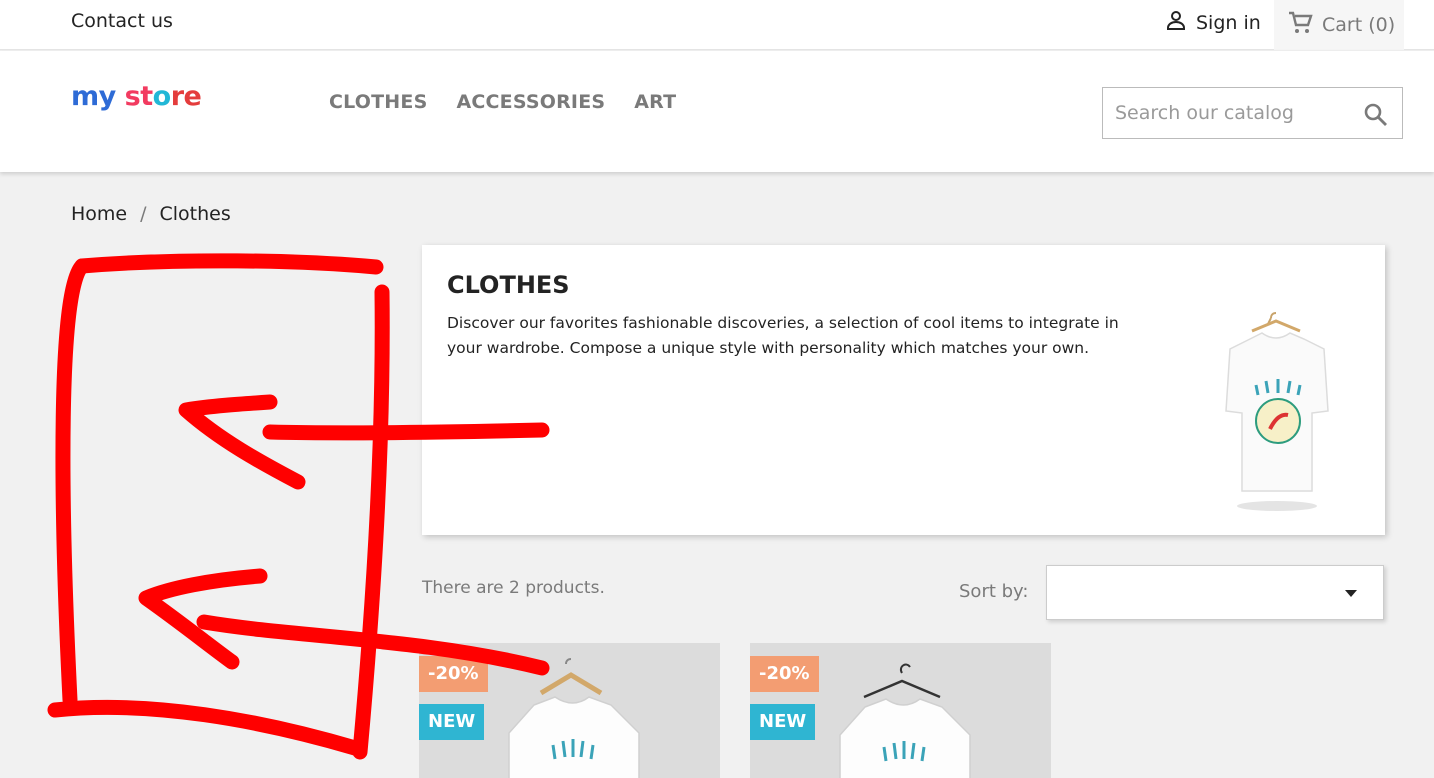 This screenshot has height=778, width=1434. Describe the element at coordinates (530, 102) in the screenshot. I see `nav-accessories: ACCESSORIES` at that location.